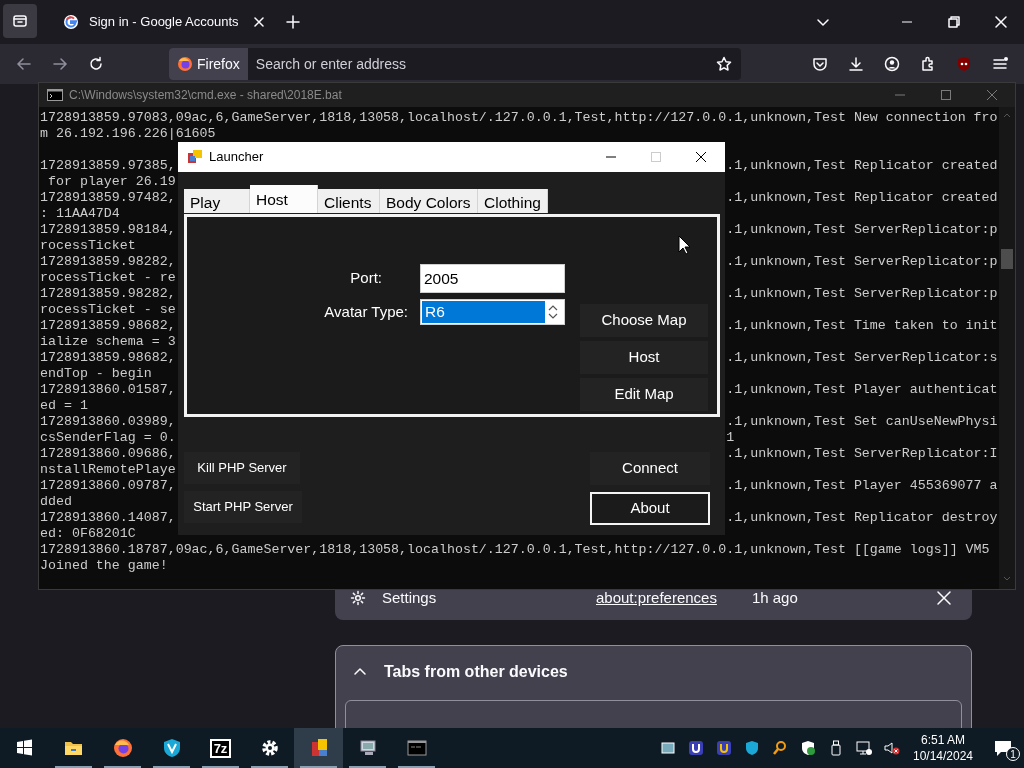 The image size is (1024, 768). What do you see at coordinates (243, 507) in the screenshot?
I see `server-button: Start PHP Server` at bounding box center [243, 507].